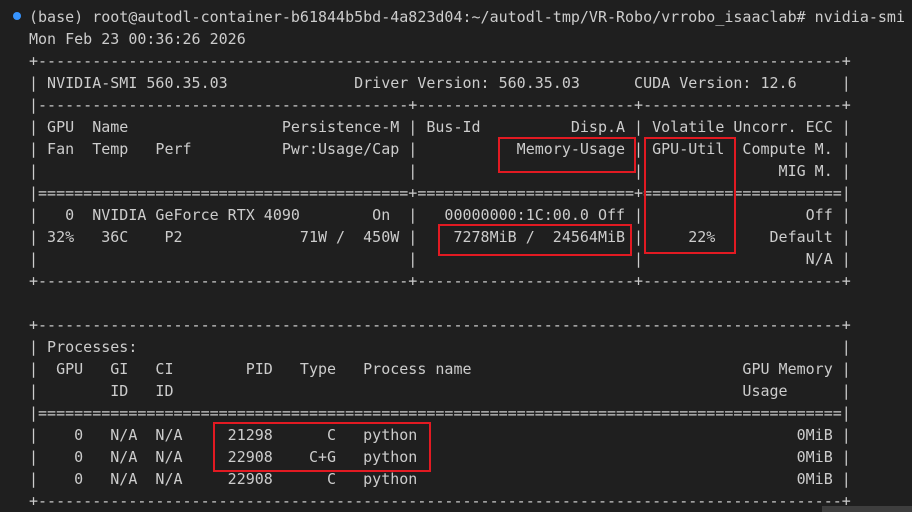  What do you see at coordinates (17, 16) in the screenshot?
I see `command-status-icon` at bounding box center [17, 16].